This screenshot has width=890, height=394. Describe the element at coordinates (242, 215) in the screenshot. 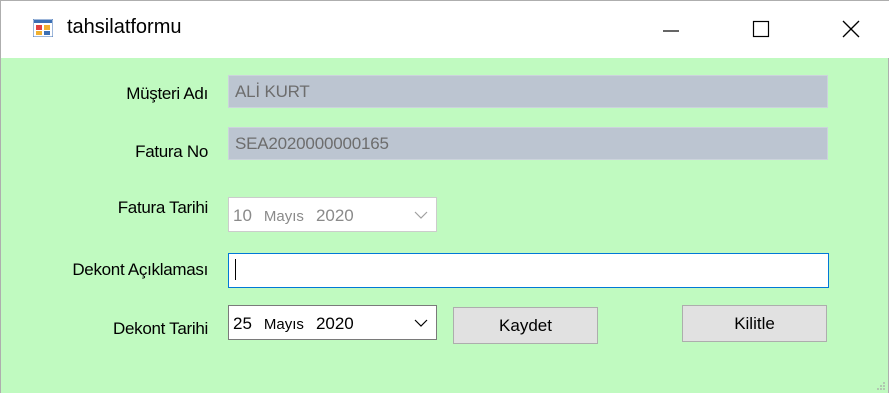

I see `fatura-tarihi-day: 10` at that location.